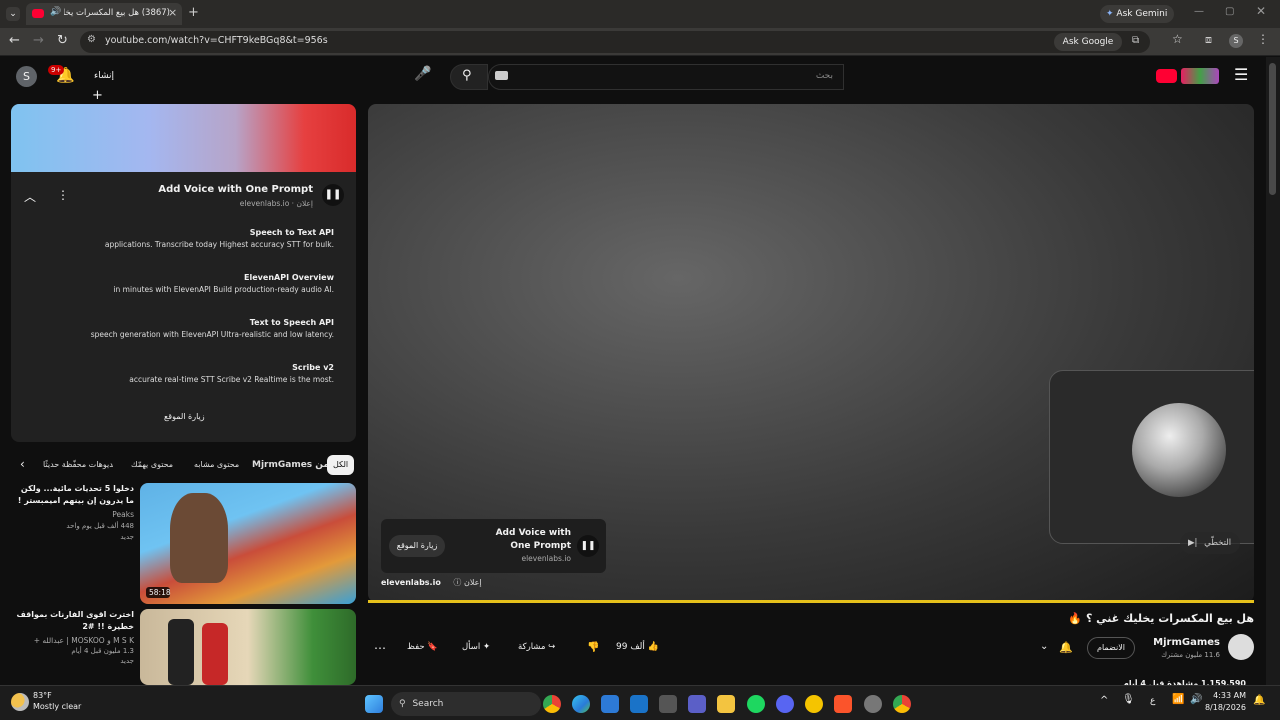 The width and height of the screenshot is (1280, 720). Describe the element at coordinates (1210, 543) in the screenshot. I see `skip-ad-button: ▶| التخطّي` at that location.